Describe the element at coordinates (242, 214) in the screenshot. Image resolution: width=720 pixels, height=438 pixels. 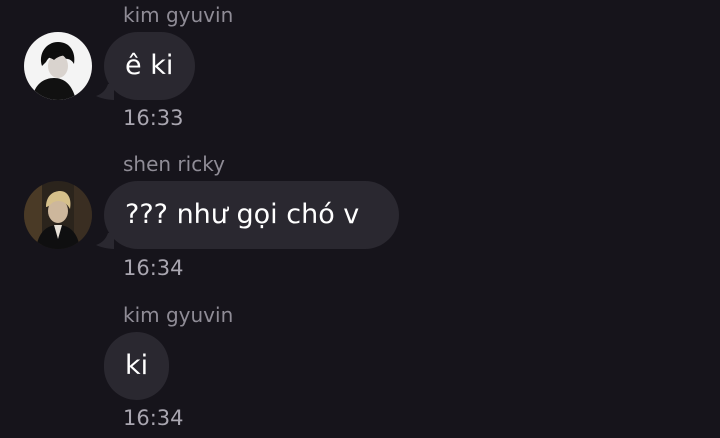
I see `message-text: ??? như gọi chó v` at that location.